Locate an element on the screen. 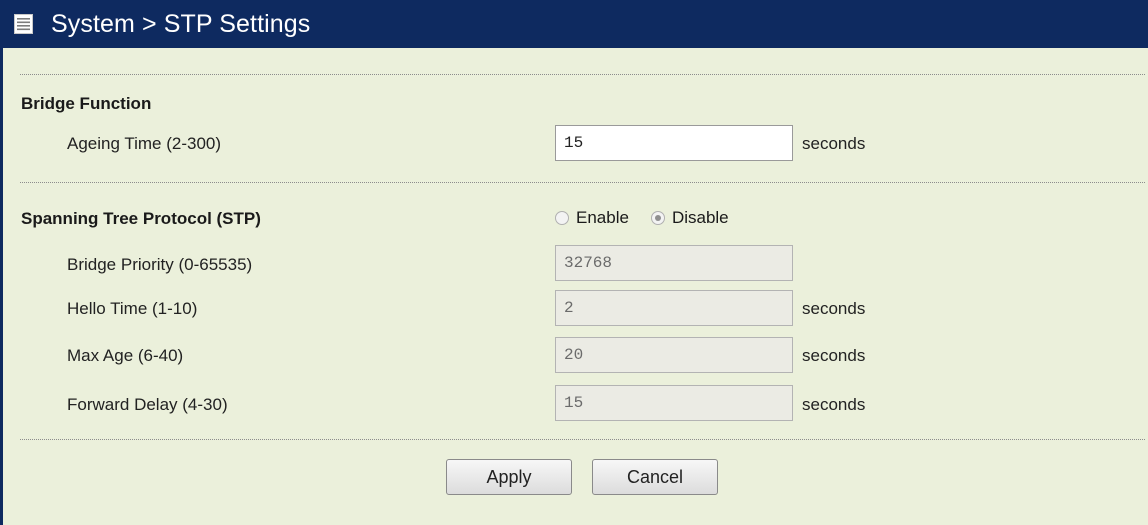 Image resolution: width=1148 pixels, height=525 pixels. bridge-priority-input is located at coordinates (674, 263).